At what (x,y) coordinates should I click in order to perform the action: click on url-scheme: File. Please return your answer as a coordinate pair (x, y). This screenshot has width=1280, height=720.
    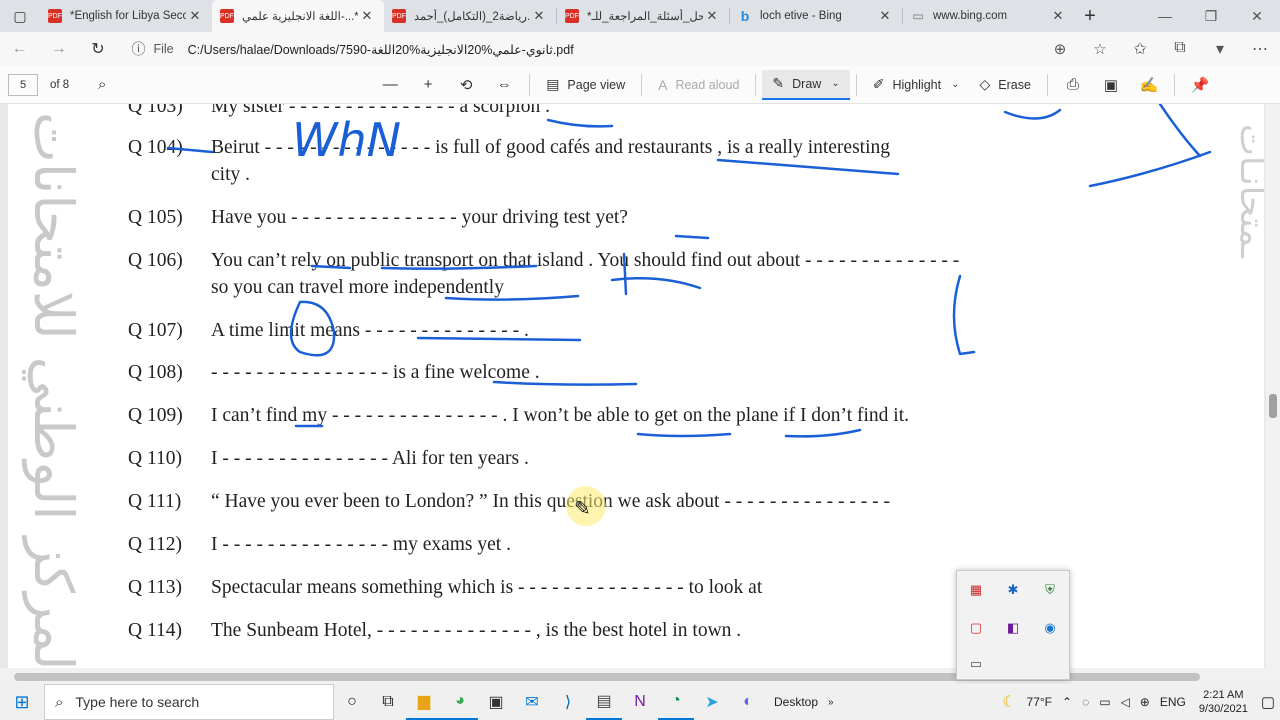
    Looking at the image, I should click on (163, 49).